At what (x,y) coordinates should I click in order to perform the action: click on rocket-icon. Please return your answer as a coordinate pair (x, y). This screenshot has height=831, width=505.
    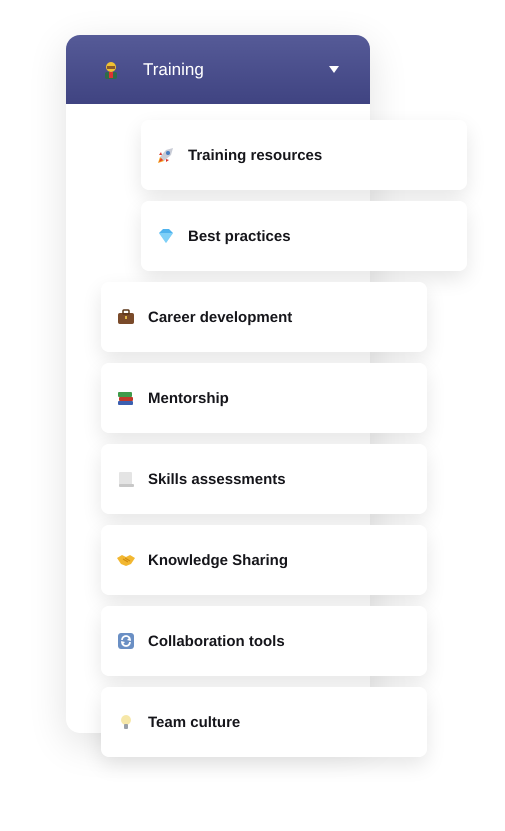
    Looking at the image, I should click on (166, 155).